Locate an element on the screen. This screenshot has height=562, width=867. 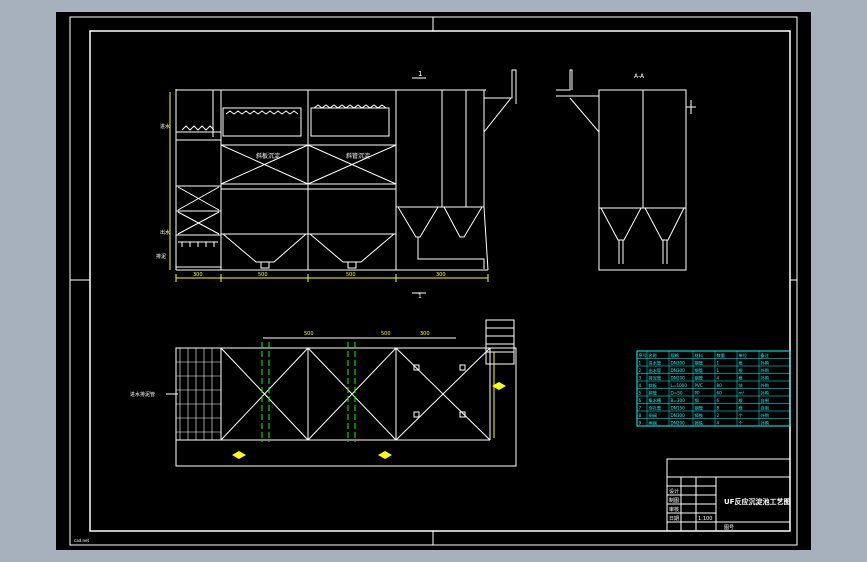
side-section-mark: A-A is located at coordinates (639, 76).